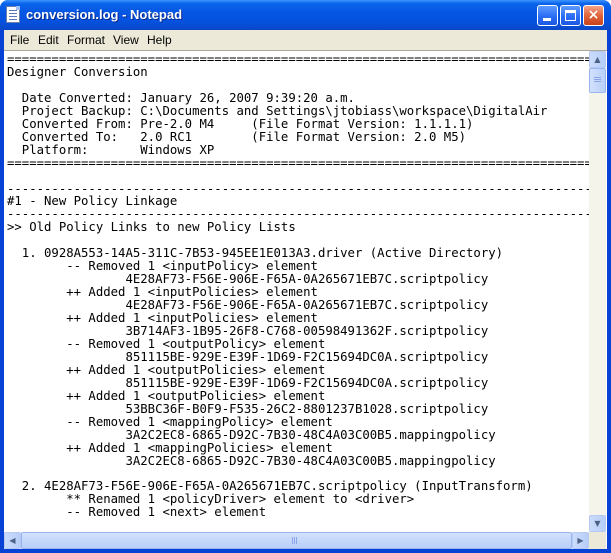  I want to click on text-line: -- Removed 1 <outputPolicy> element, so click(166, 343).